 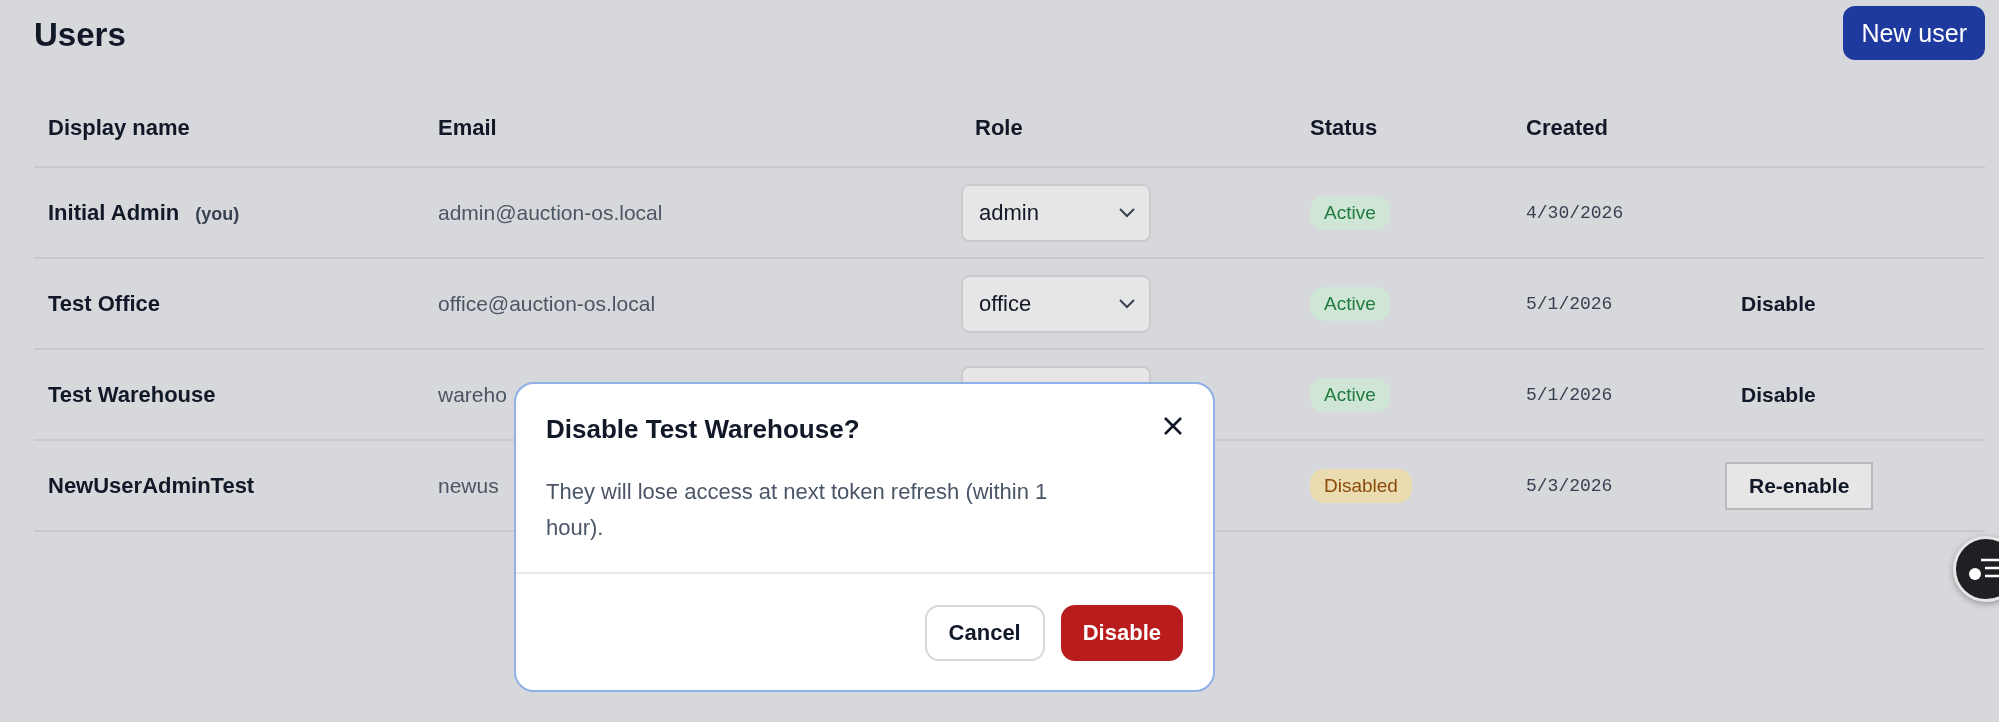 I want to click on new-user-button: New user, so click(x=1914, y=33).